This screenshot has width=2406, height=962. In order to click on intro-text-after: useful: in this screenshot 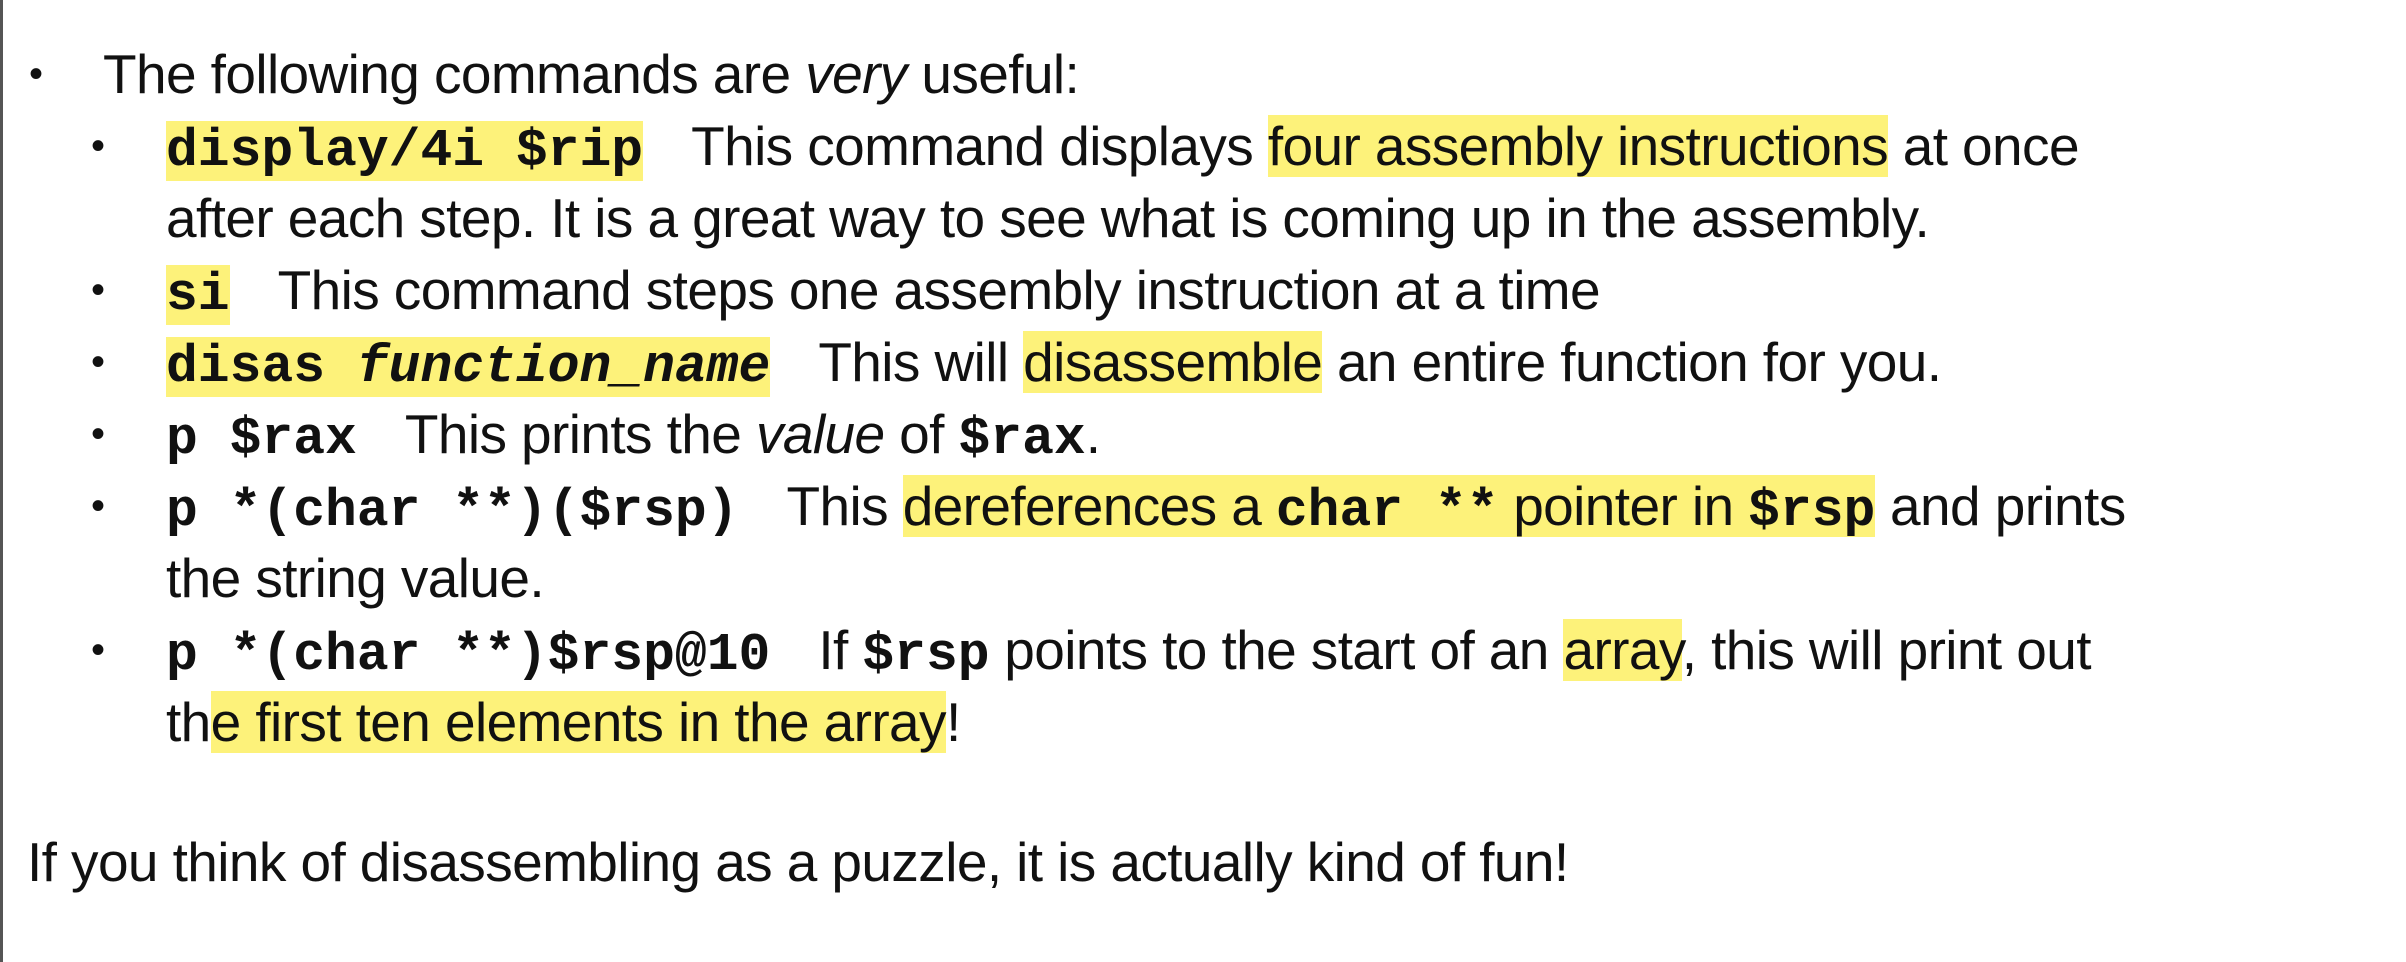, I will do `click(993, 74)`.